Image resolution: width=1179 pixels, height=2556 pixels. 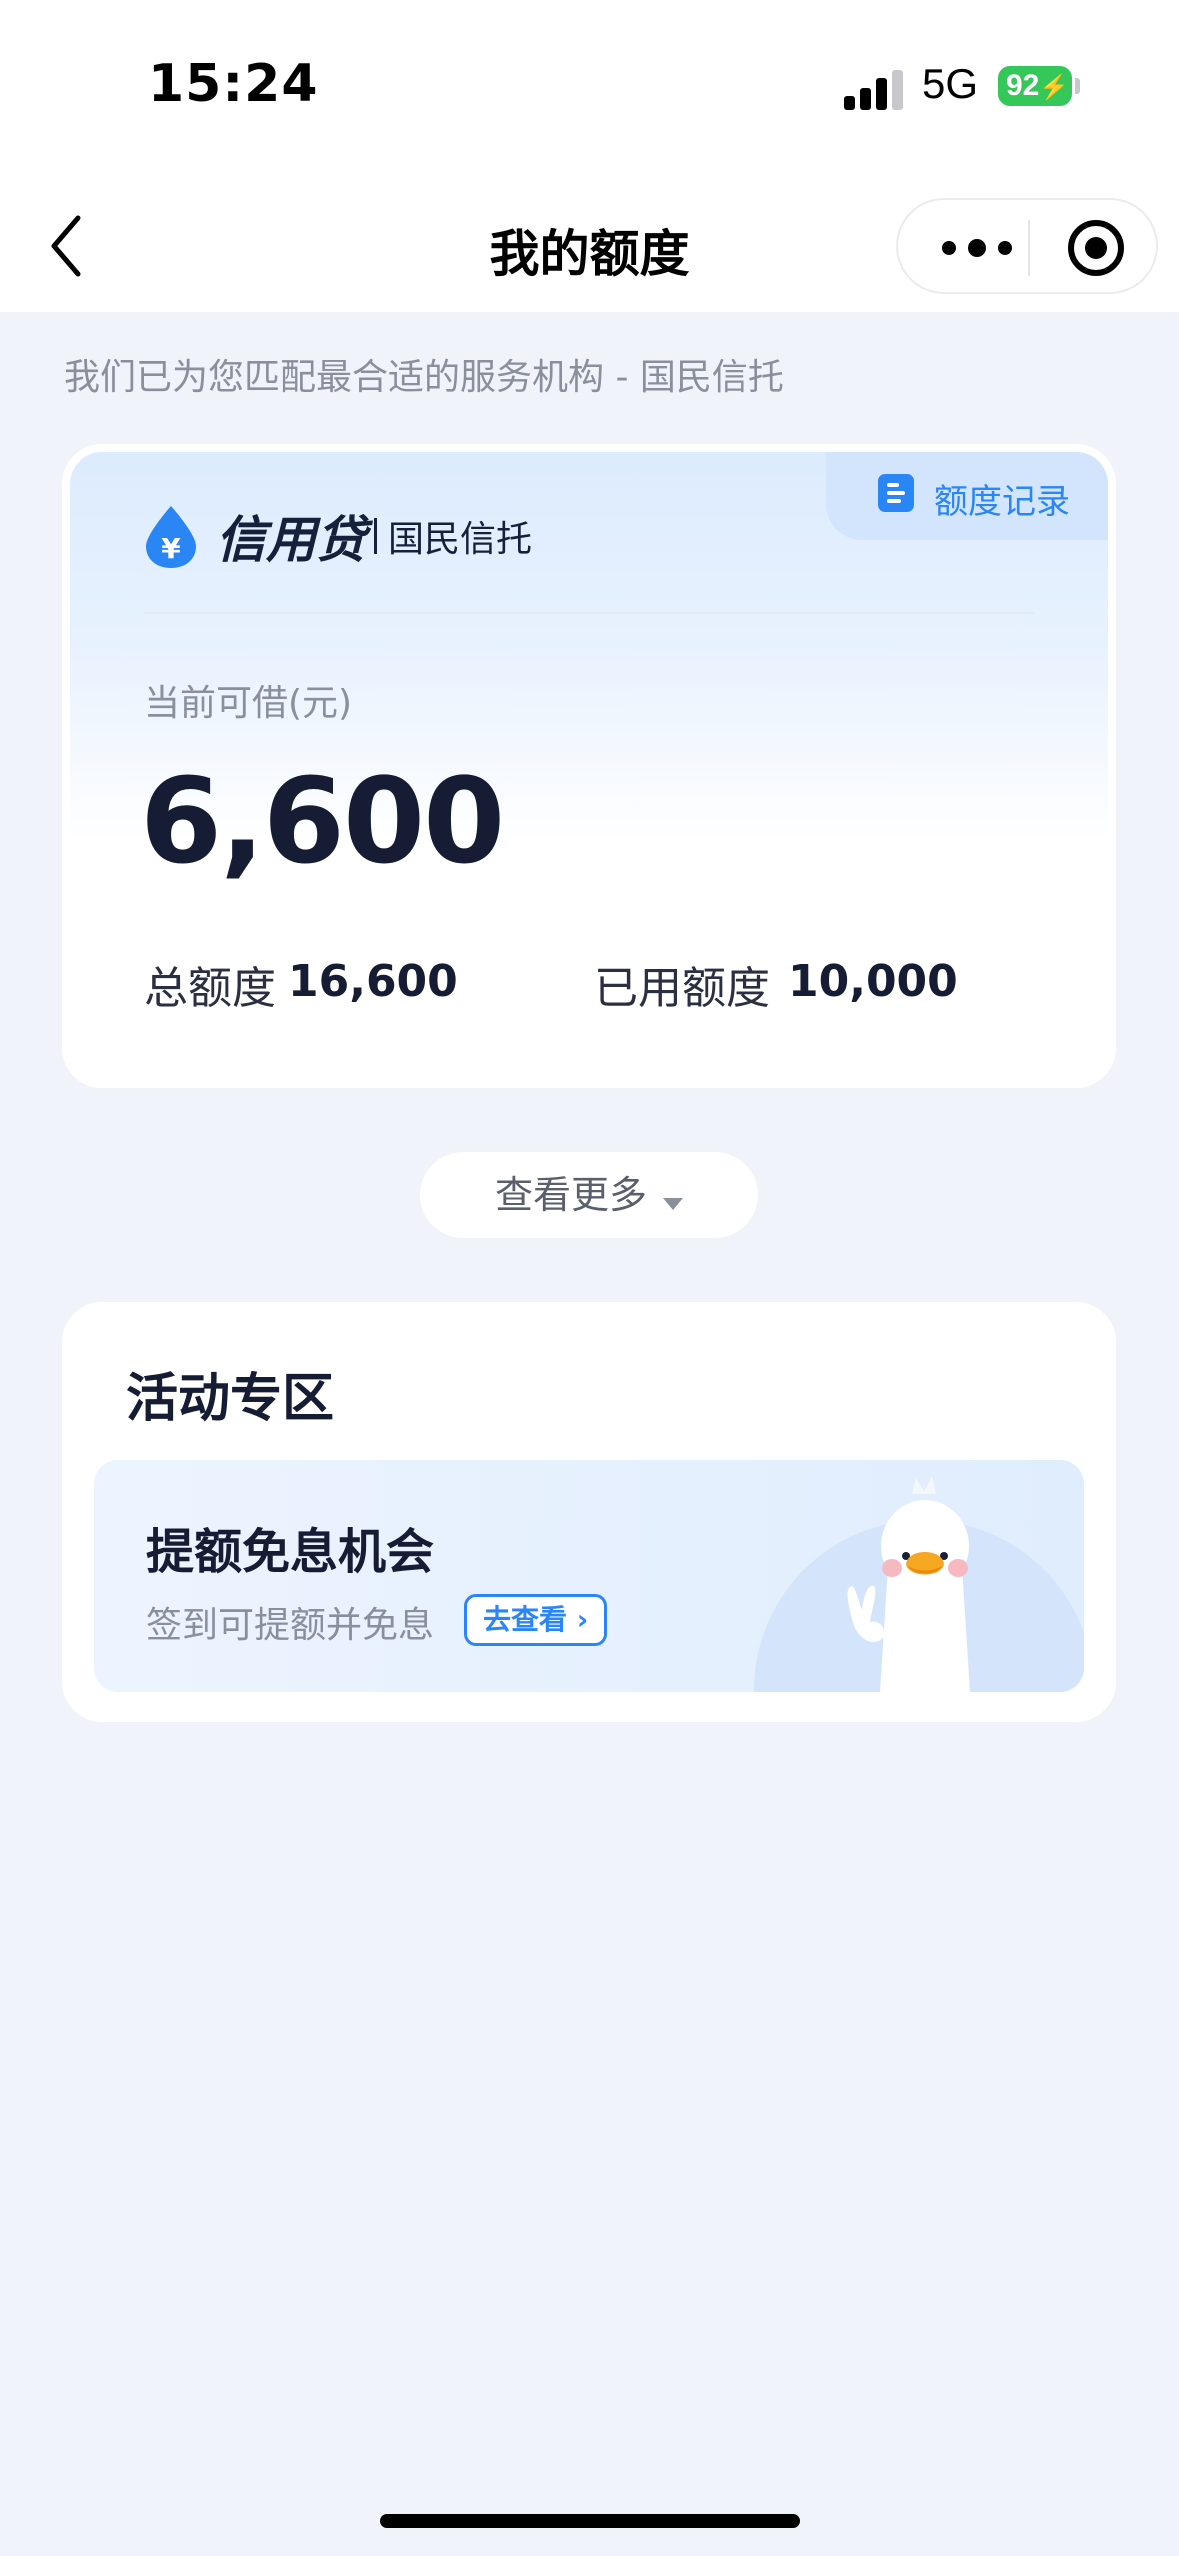 I want to click on match-notice: 我们已为您匹配最合适的服务机构 - 国民信托, so click(x=424, y=377).